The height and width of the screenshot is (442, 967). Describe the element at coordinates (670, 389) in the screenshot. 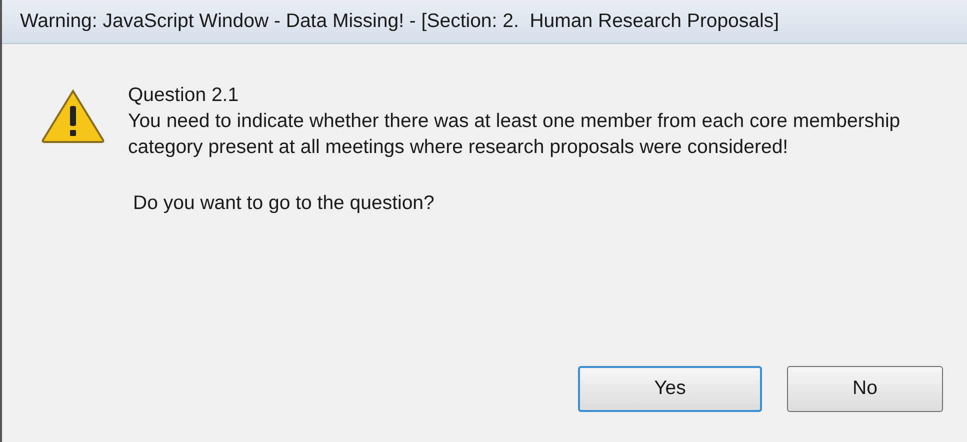

I see `dialog-button: Yes` at that location.